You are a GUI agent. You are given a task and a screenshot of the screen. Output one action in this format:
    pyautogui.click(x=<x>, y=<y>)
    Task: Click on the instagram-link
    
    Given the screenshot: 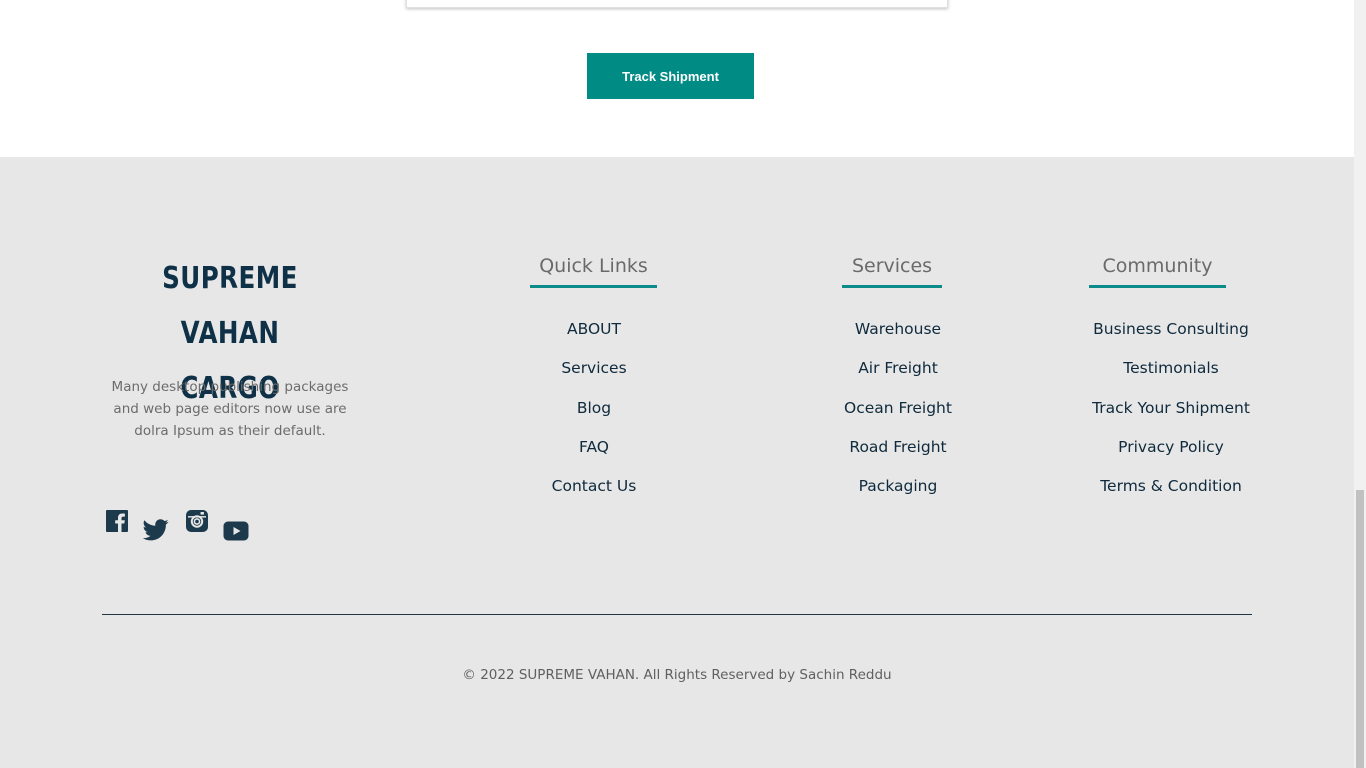 What is the action you would take?
    pyautogui.click(x=197, y=524)
    